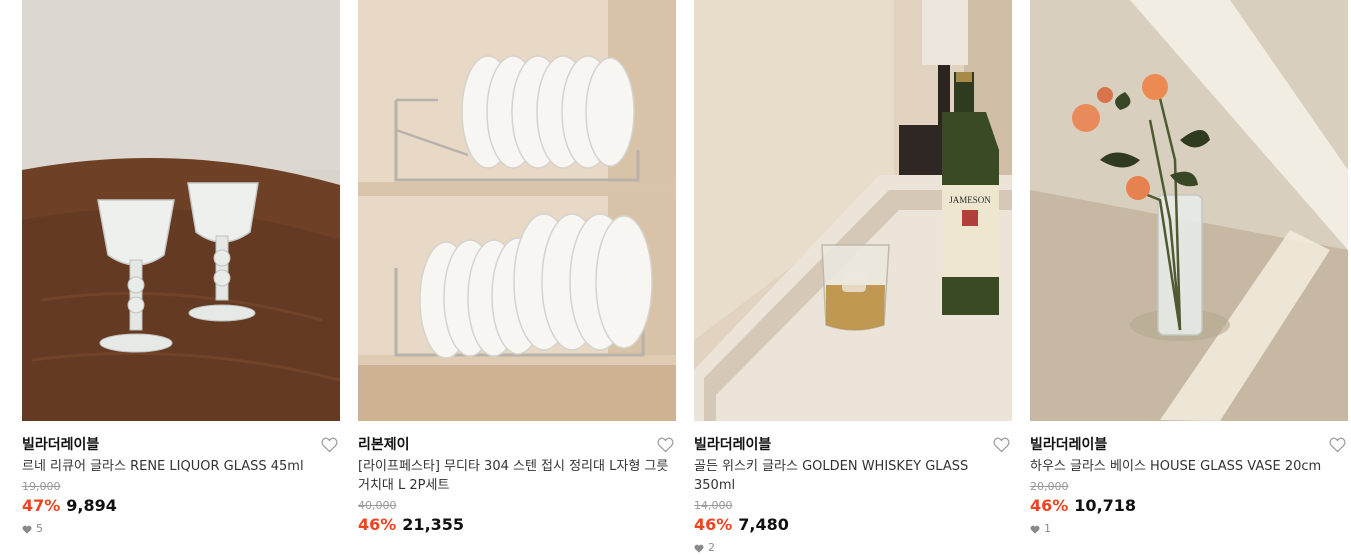 The width and height of the screenshot is (1351, 555). What do you see at coordinates (853, 476) in the screenshot?
I see `product-name: 골든 위스키 글라스 GOLDEN WHISKEY GLASS 350ml` at bounding box center [853, 476].